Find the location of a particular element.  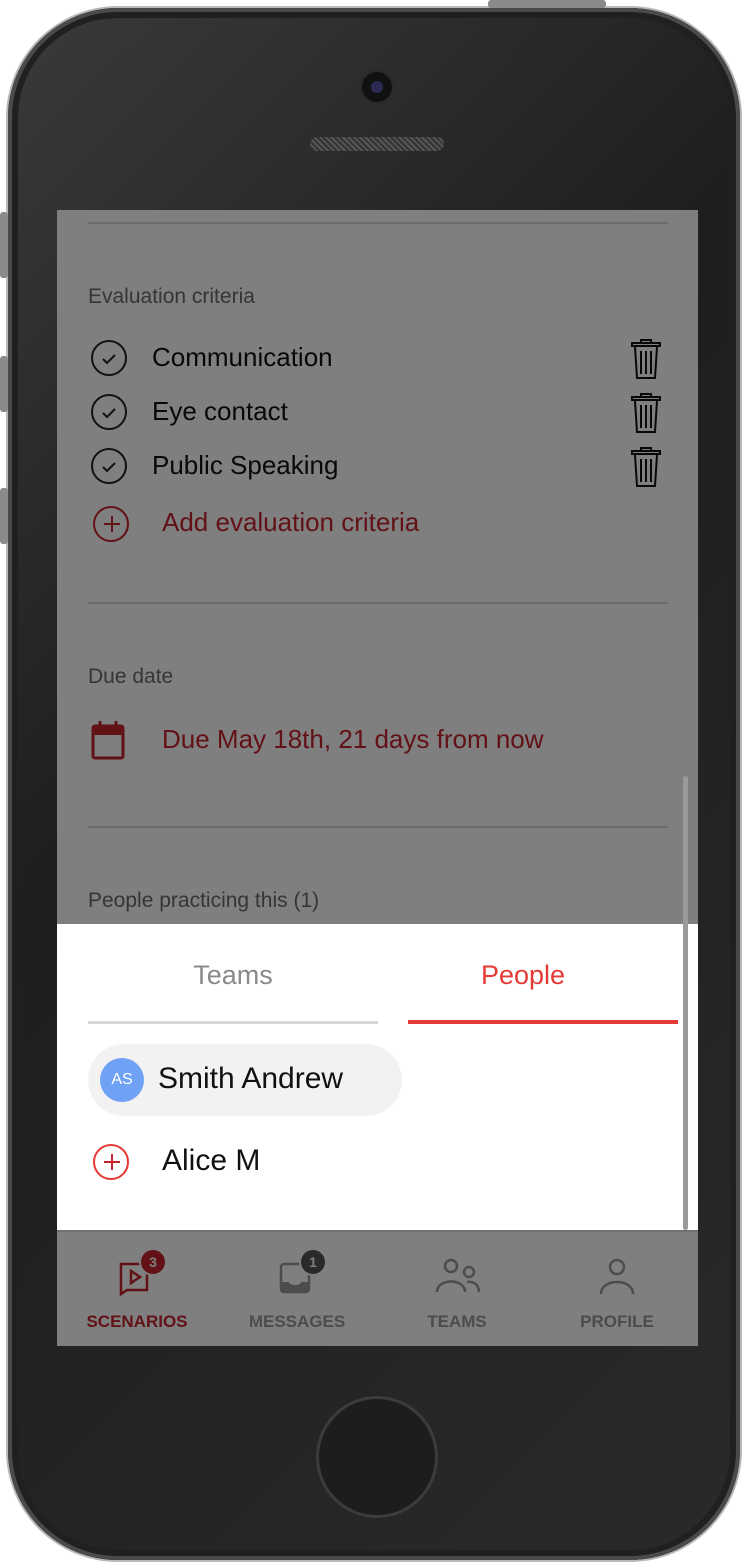

nav-backdrop is located at coordinates (377, 1288).